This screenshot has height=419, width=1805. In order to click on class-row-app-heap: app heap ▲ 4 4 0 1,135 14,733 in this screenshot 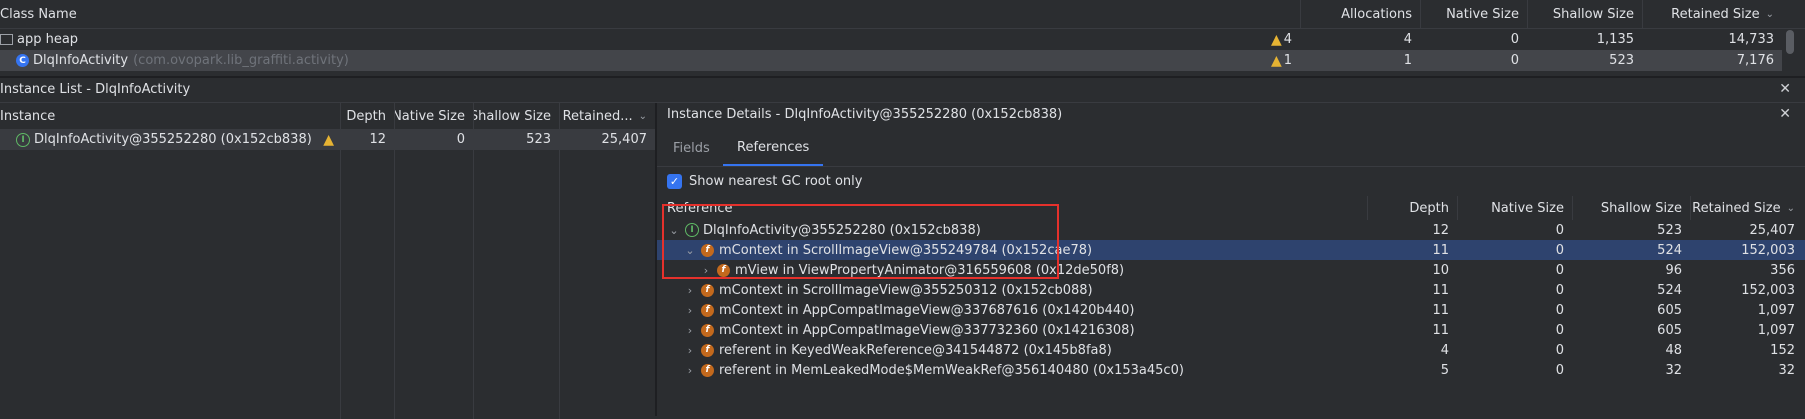, I will do `click(891, 39)`.